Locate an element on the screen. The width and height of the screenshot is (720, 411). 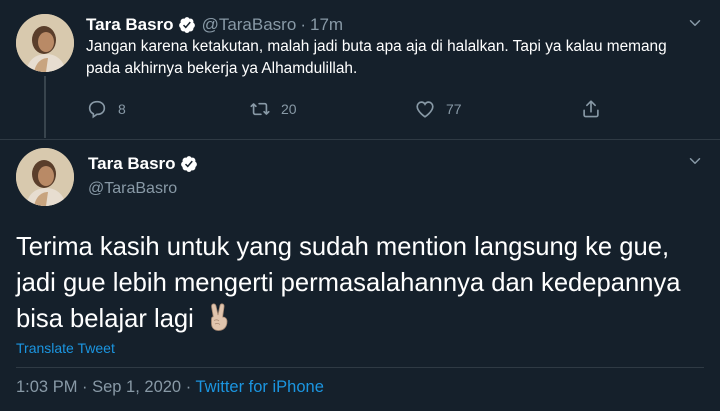
reply-button: 8 is located at coordinates (106, 109).